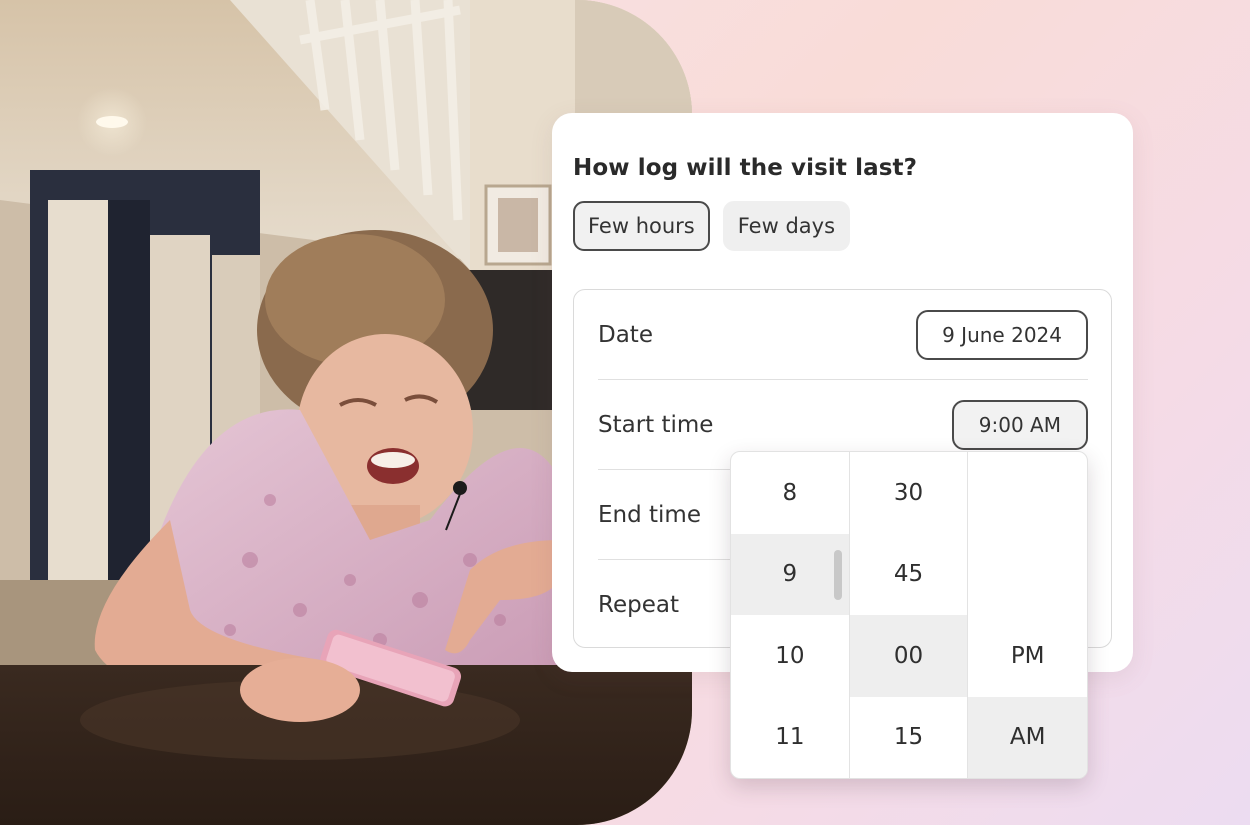 The width and height of the screenshot is (1250, 825). I want to click on minute-column: 30 45 00 15, so click(909, 615).